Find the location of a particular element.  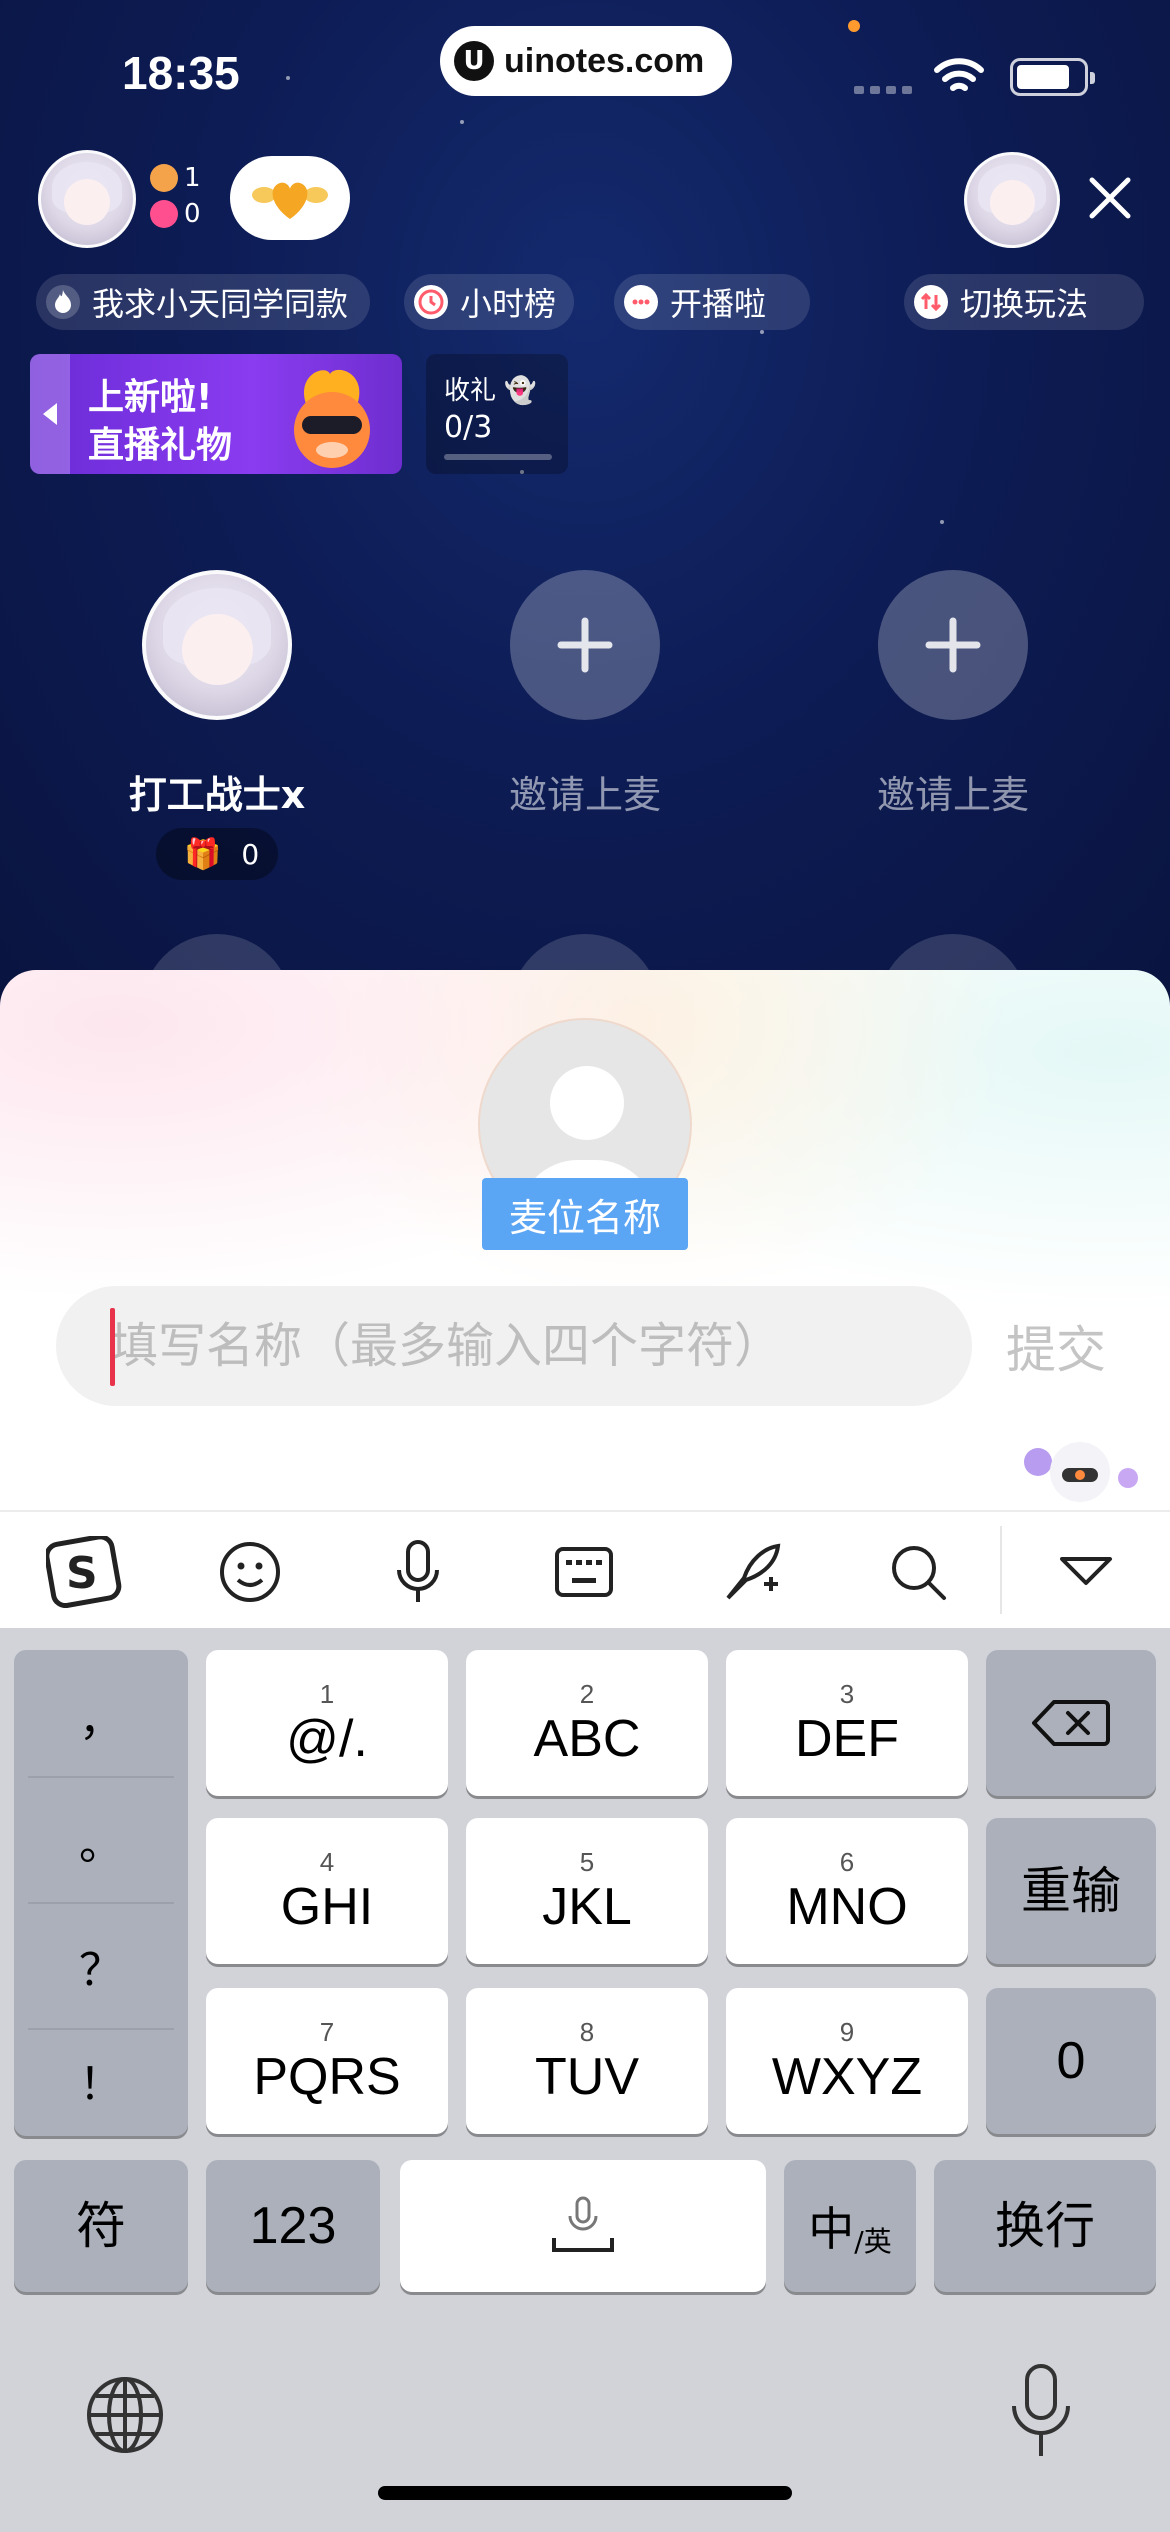

heart-icon is located at coordinates (164, 214).